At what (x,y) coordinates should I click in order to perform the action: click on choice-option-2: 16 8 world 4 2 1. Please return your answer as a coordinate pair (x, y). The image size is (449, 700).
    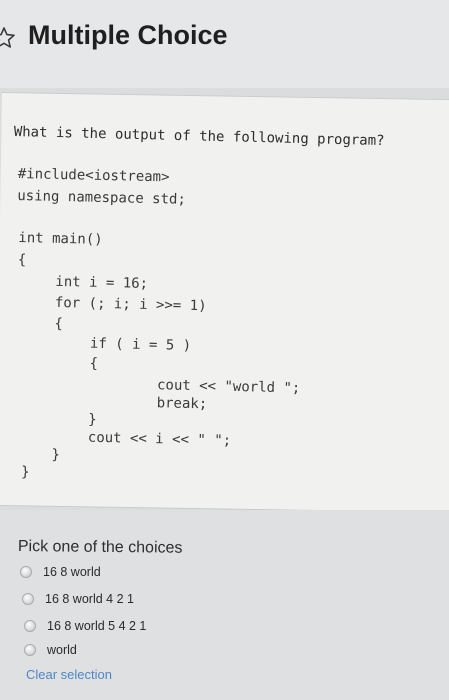
    Looking at the image, I should click on (78, 599).